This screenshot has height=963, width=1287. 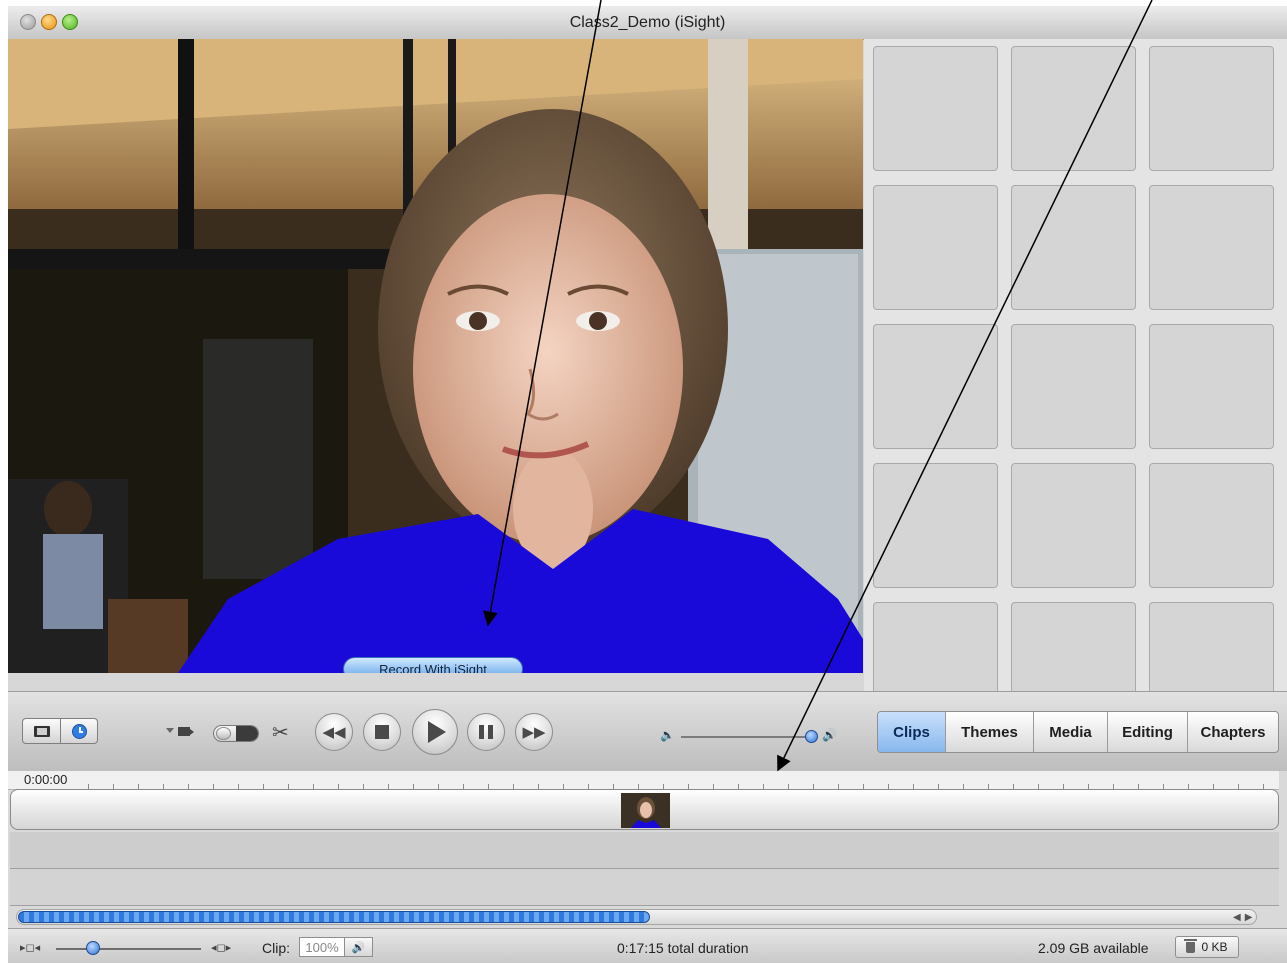 I want to click on film-icon, so click(x=41, y=731).